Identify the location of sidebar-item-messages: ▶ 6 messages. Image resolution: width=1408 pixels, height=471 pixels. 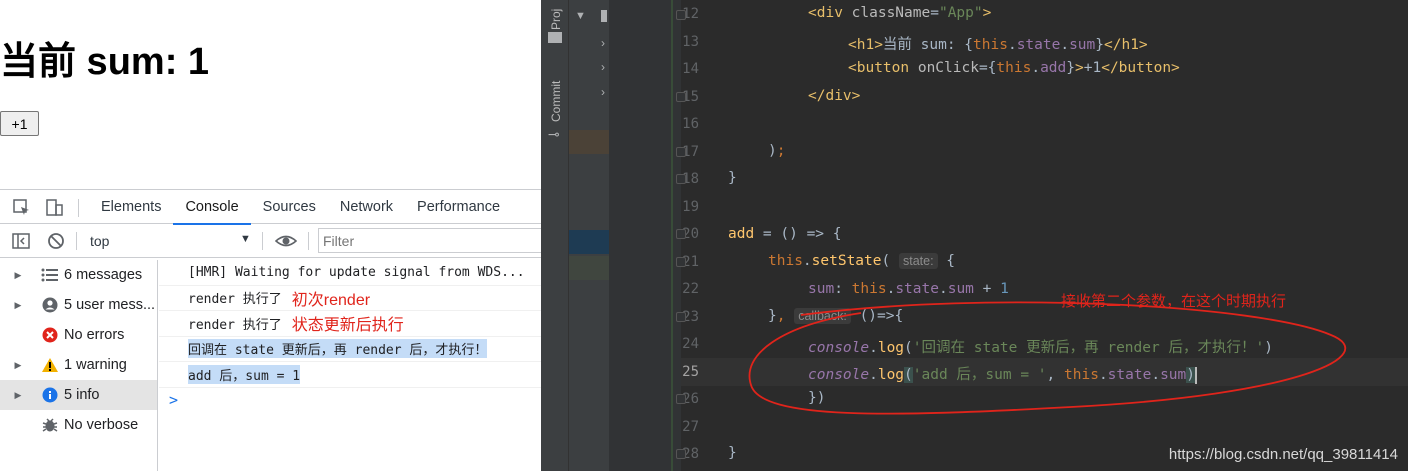
(78, 275).